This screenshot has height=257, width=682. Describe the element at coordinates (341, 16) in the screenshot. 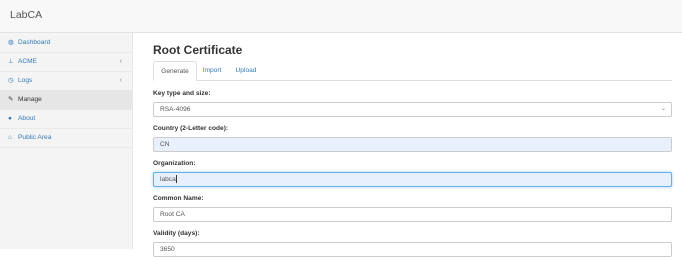

I see `top-navbar: LabCA` at that location.